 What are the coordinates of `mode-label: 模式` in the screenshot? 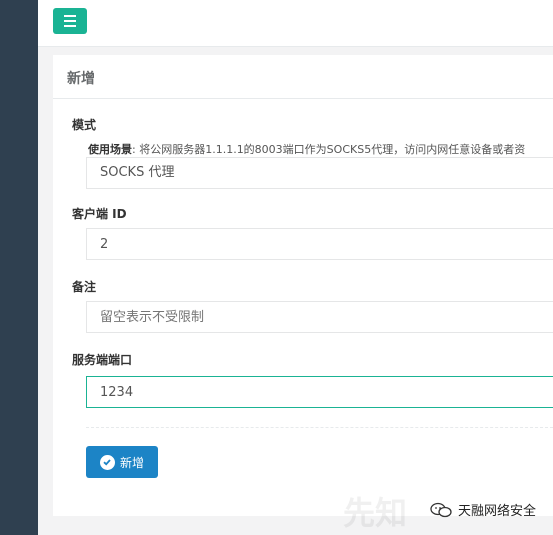 It's located at (84, 125).